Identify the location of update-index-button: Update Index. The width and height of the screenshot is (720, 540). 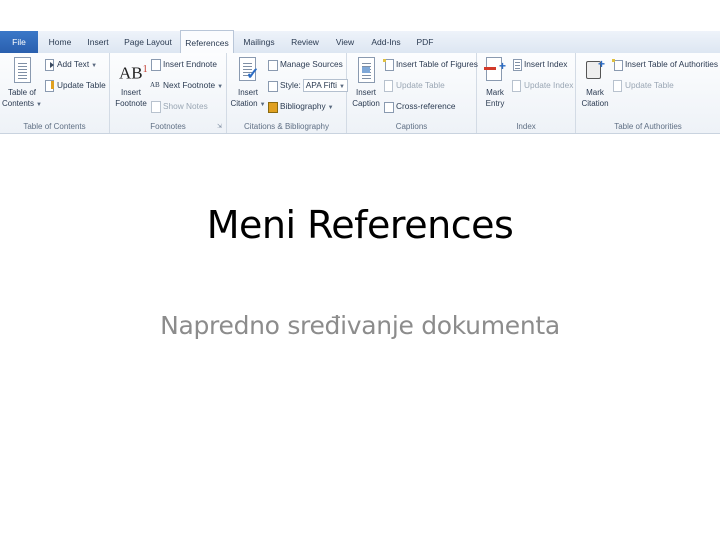
(542, 85).